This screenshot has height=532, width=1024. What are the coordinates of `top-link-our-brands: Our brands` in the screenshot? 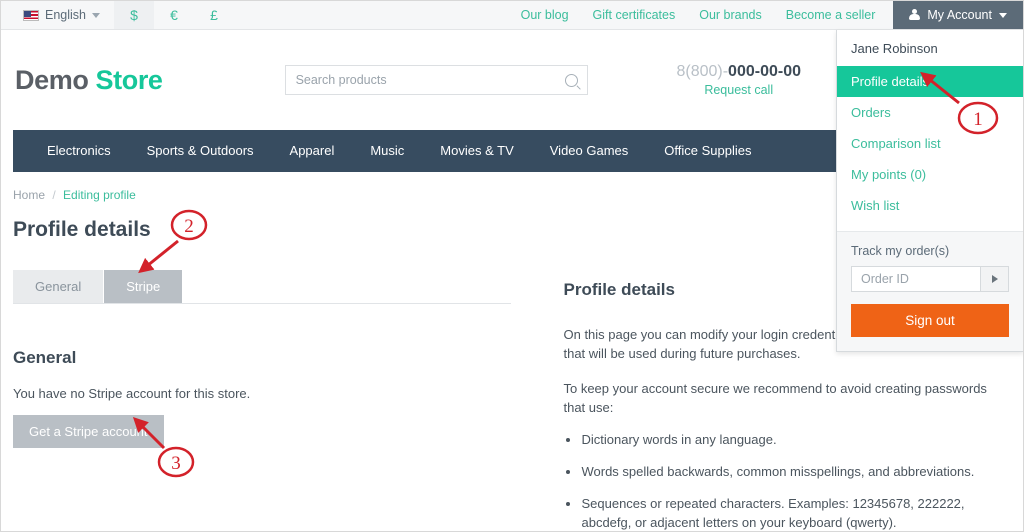 It's located at (730, 15).